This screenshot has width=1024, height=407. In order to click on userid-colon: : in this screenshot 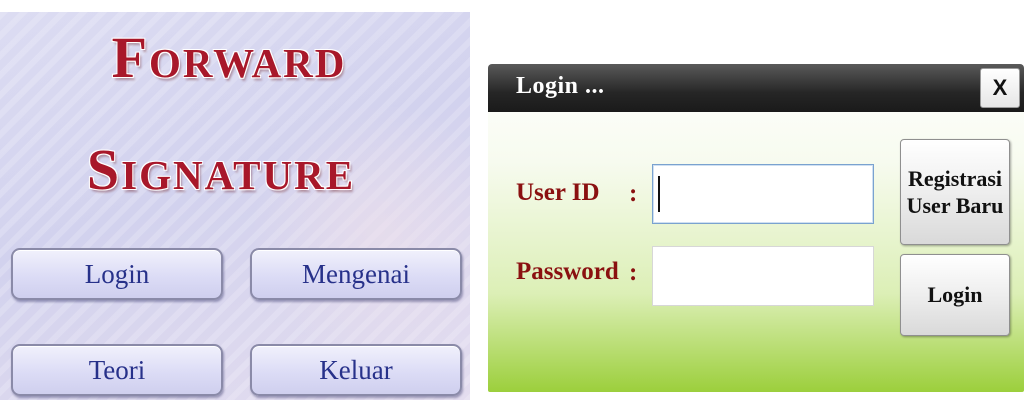, I will do `click(633, 193)`.